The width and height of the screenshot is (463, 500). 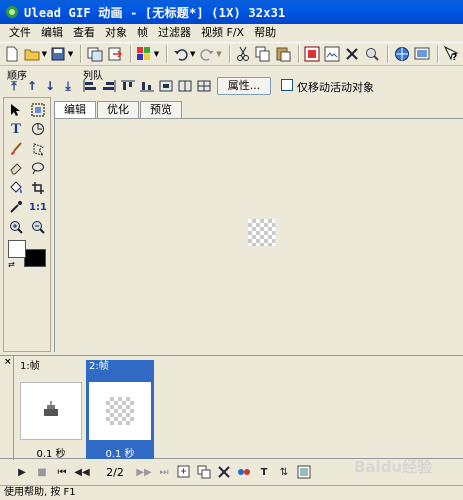 I want to click on zoom-out-tool-icon, so click(x=38, y=227).